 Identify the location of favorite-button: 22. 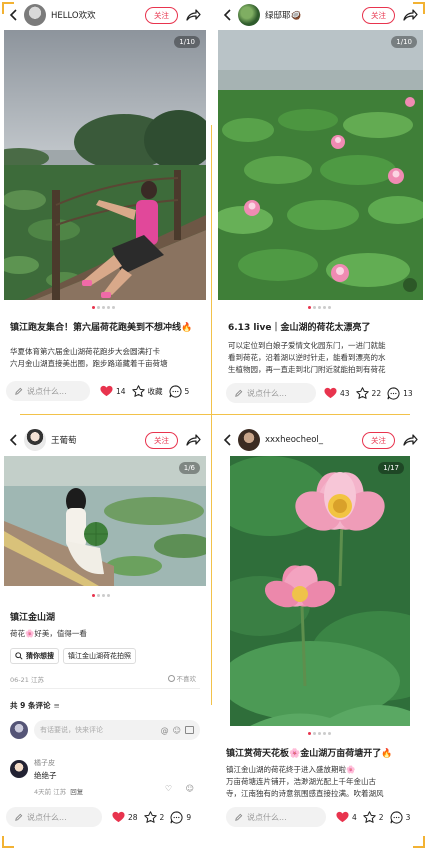
(368, 393).